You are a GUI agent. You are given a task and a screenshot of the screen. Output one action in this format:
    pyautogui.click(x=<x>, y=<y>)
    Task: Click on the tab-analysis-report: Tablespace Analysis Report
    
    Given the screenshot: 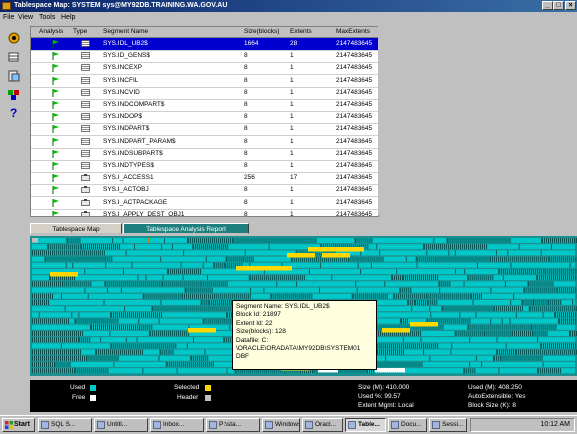 What is the action you would take?
    pyautogui.click(x=186, y=228)
    